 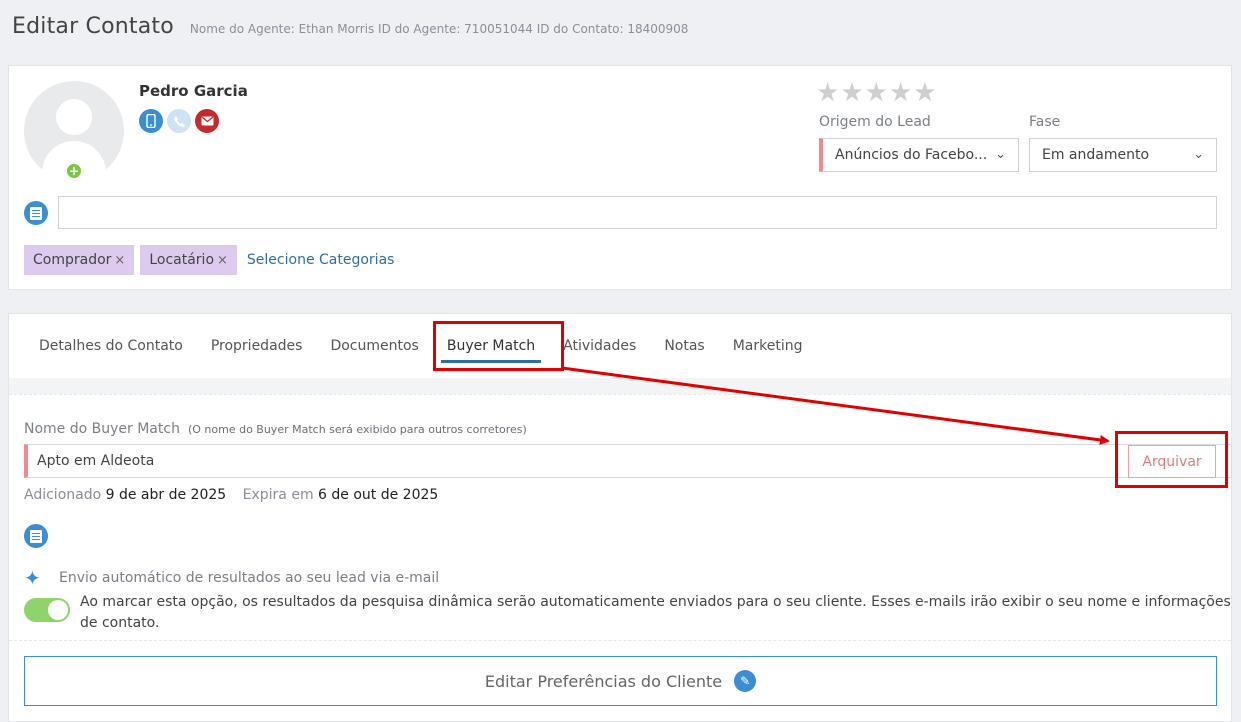 What do you see at coordinates (768, 346) in the screenshot?
I see `tab-marketing: Marketing` at bounding box center [768, 346].